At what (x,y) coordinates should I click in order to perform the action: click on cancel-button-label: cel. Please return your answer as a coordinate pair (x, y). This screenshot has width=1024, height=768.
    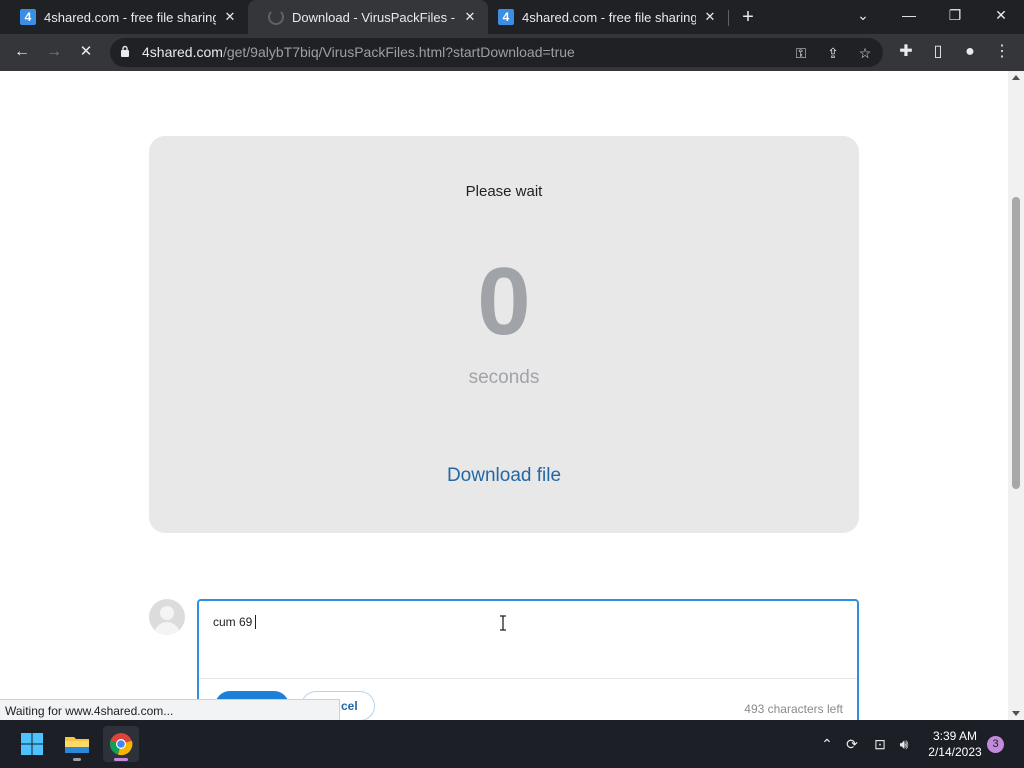
    Looking at the image, I should click on (349, 706).